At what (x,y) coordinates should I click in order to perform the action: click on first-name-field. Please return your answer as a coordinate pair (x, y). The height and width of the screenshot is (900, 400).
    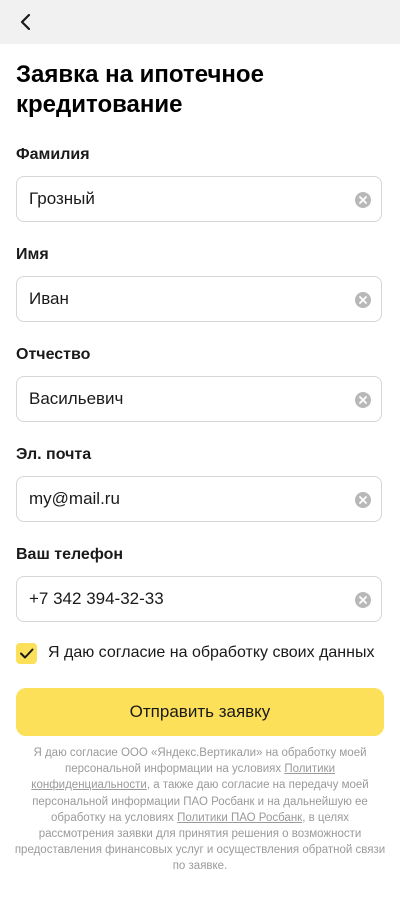
    Looking at the image, I should click on (199, 299).